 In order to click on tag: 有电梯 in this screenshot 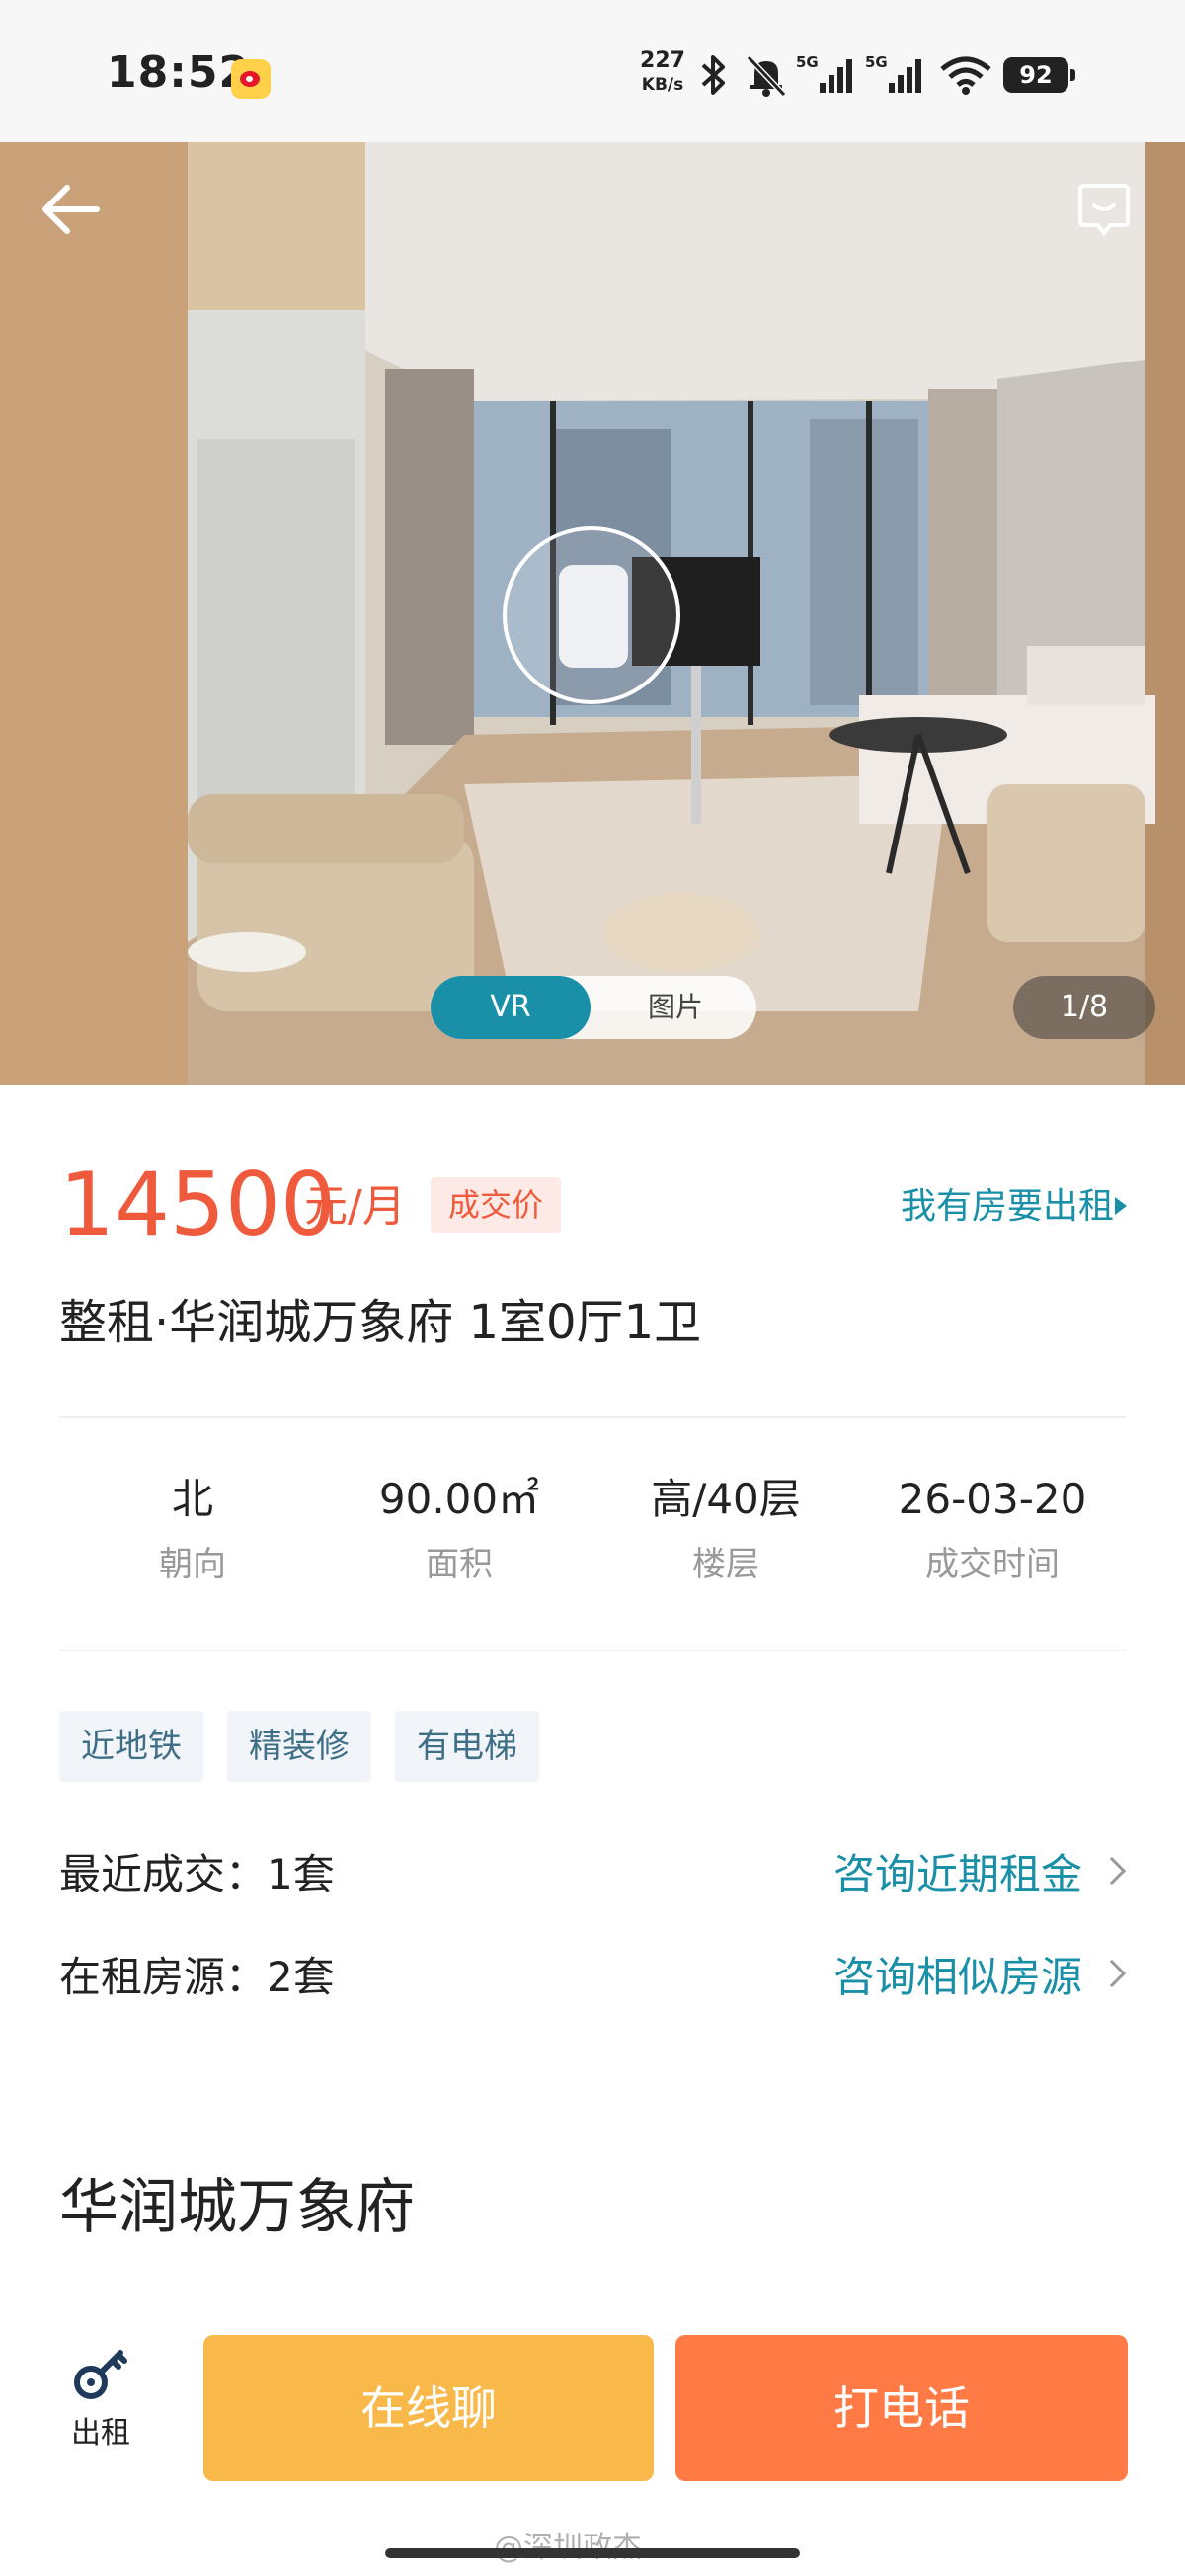, I will do `click(467, 1746)`.